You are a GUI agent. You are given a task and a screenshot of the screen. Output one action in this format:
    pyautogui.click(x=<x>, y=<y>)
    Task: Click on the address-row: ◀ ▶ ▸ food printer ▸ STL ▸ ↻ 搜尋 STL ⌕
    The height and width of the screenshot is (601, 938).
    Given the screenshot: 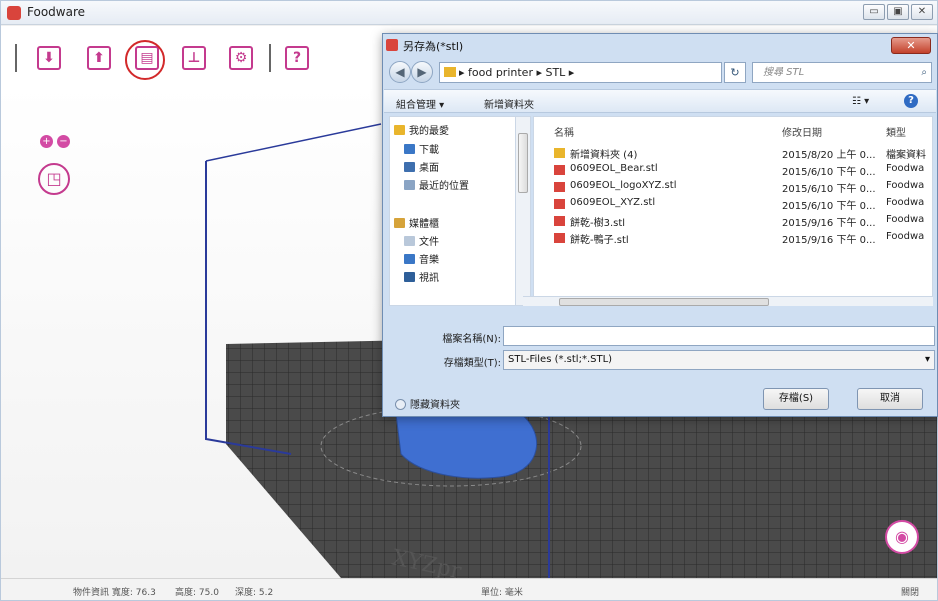 What is the action you would take?
    pyautogui.click(x=661, y=73)
    